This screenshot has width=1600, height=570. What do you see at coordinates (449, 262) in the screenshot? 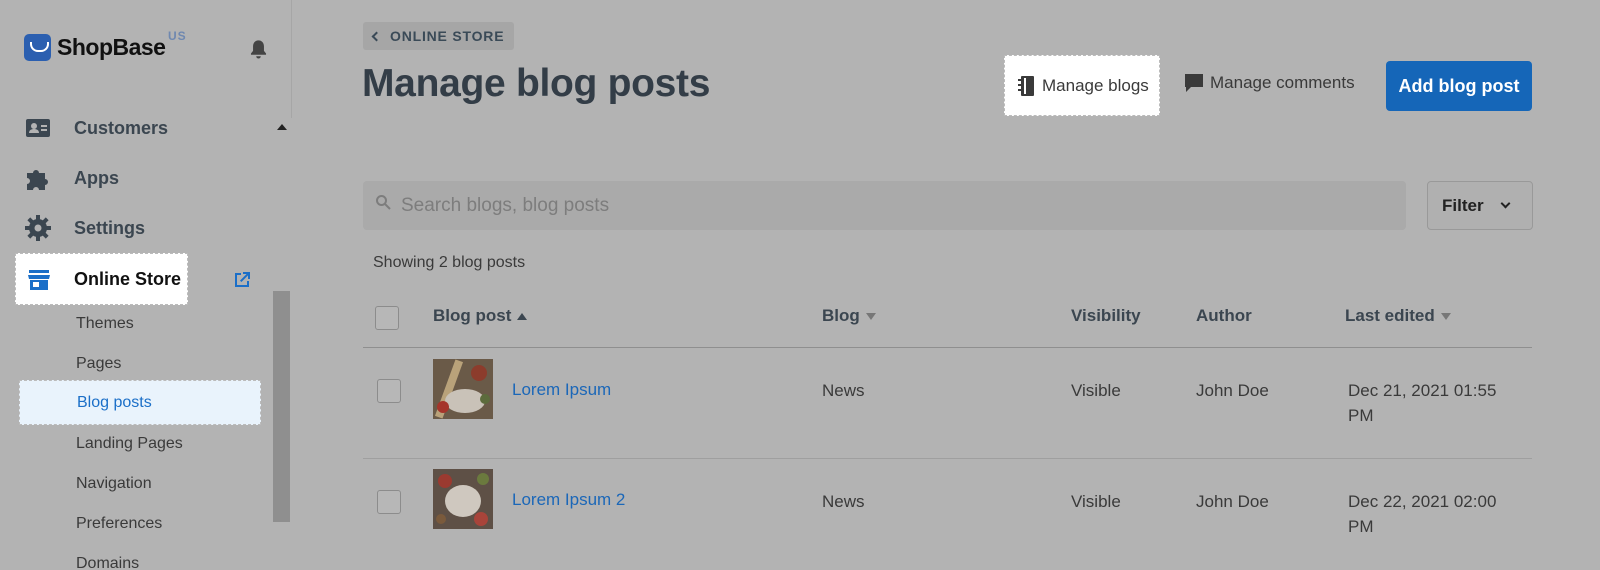
I see `results-count: Showing 2 blog posts` at bounding box center [449, 262].